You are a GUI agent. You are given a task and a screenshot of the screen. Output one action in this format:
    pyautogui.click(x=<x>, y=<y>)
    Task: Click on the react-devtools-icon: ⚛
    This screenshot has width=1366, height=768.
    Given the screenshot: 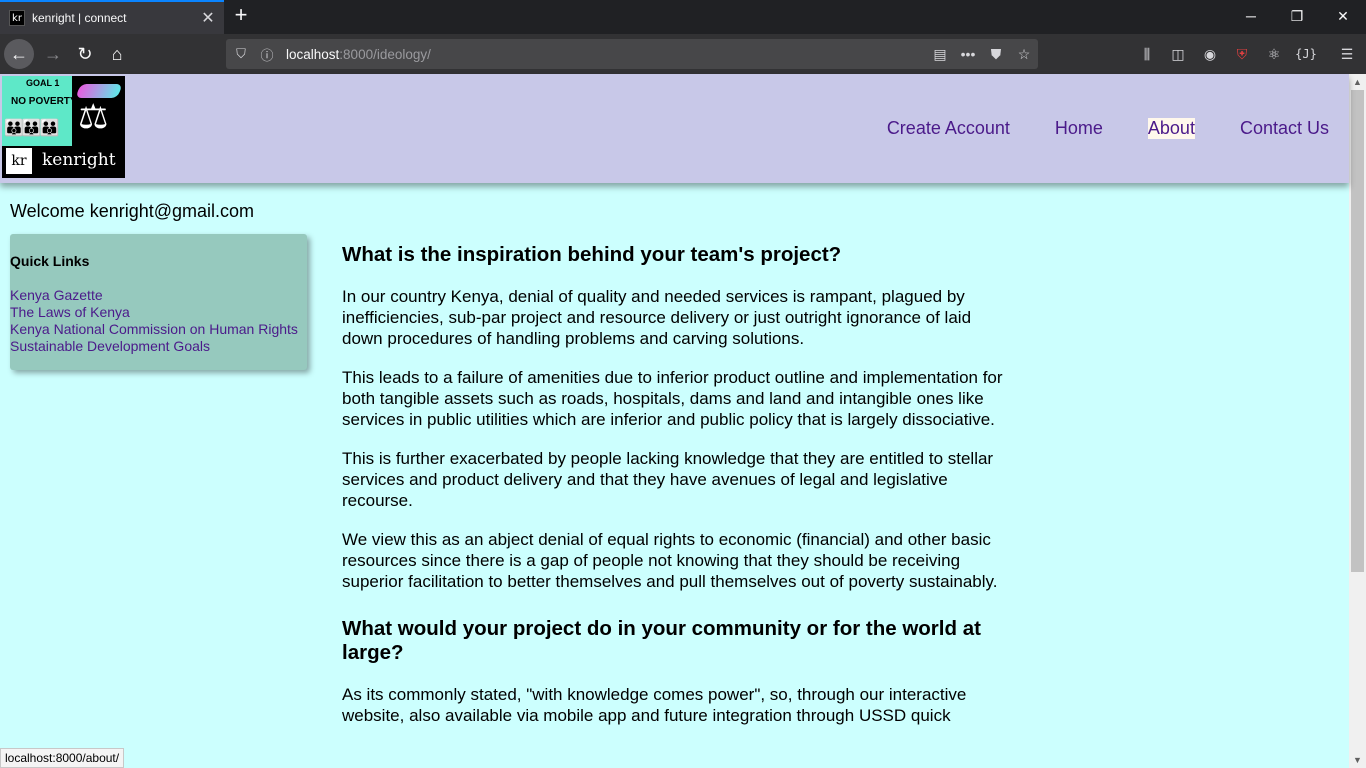 What is the action you would take?
    pyautogui.click(x=1274, y=55)
    